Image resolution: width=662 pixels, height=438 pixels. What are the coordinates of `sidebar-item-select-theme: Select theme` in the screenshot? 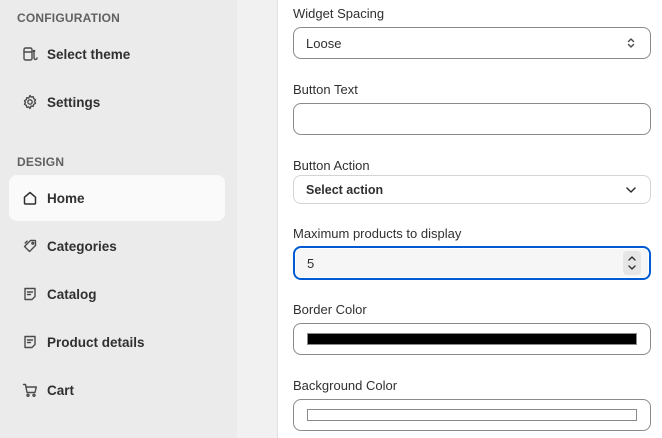 It's located at (117, 54).